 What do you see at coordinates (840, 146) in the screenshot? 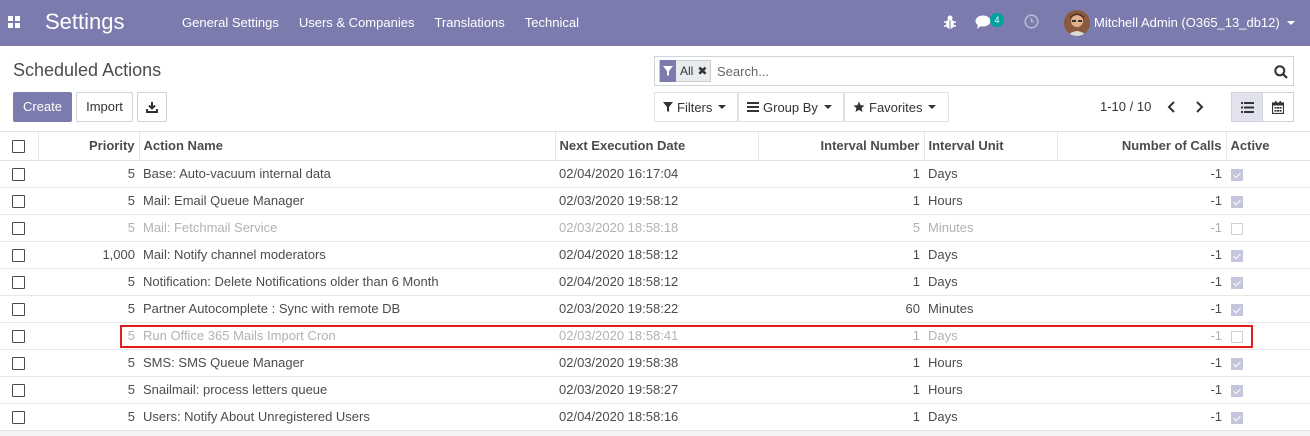
I see `column-header-interval-number: Interval Number` at bounding box center [840, 146].